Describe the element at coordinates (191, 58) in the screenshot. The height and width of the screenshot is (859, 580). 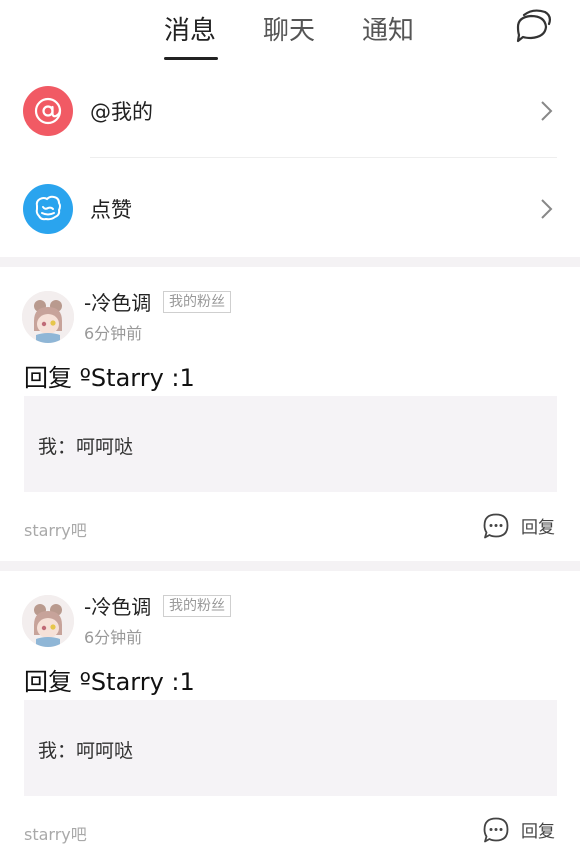
I see `active-tab-indicator` at that location.